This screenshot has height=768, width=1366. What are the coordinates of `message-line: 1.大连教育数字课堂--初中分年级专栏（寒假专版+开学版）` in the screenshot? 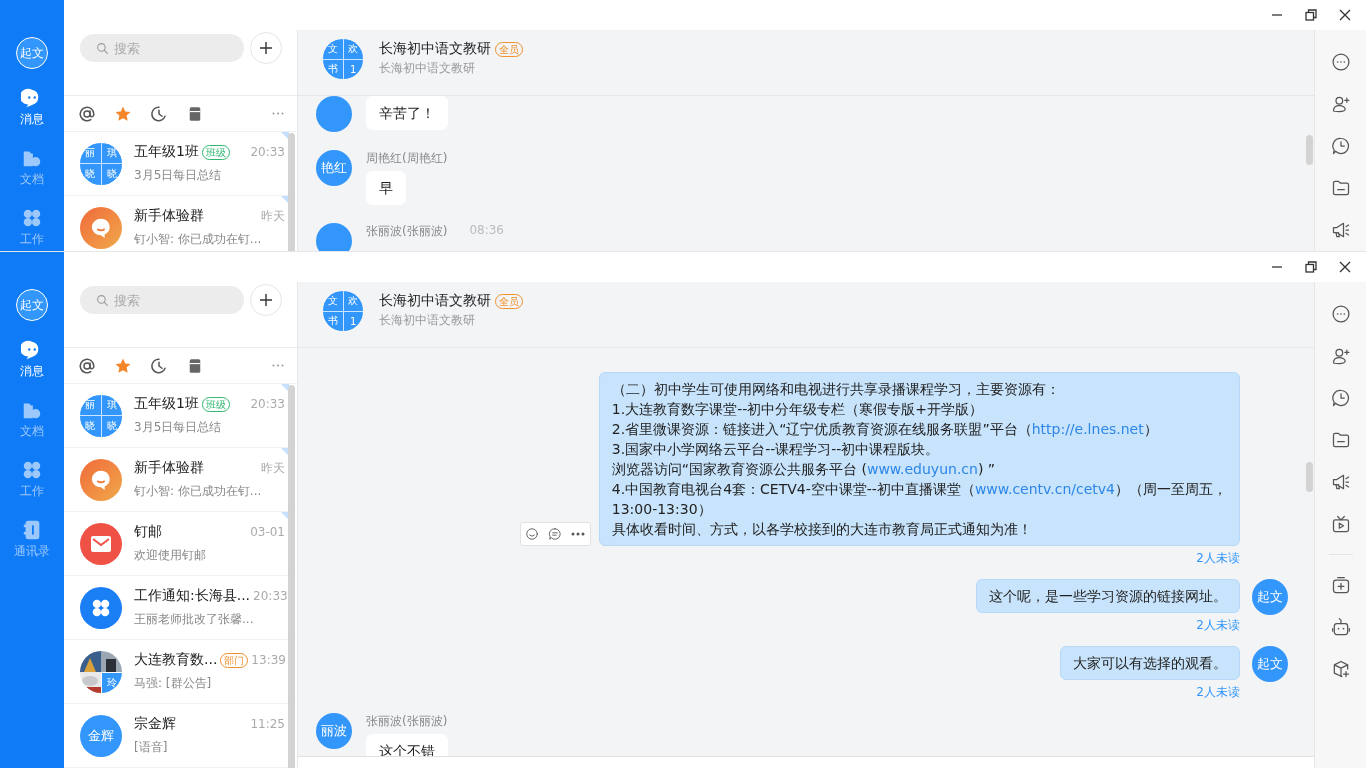 It's located at (797, 409).